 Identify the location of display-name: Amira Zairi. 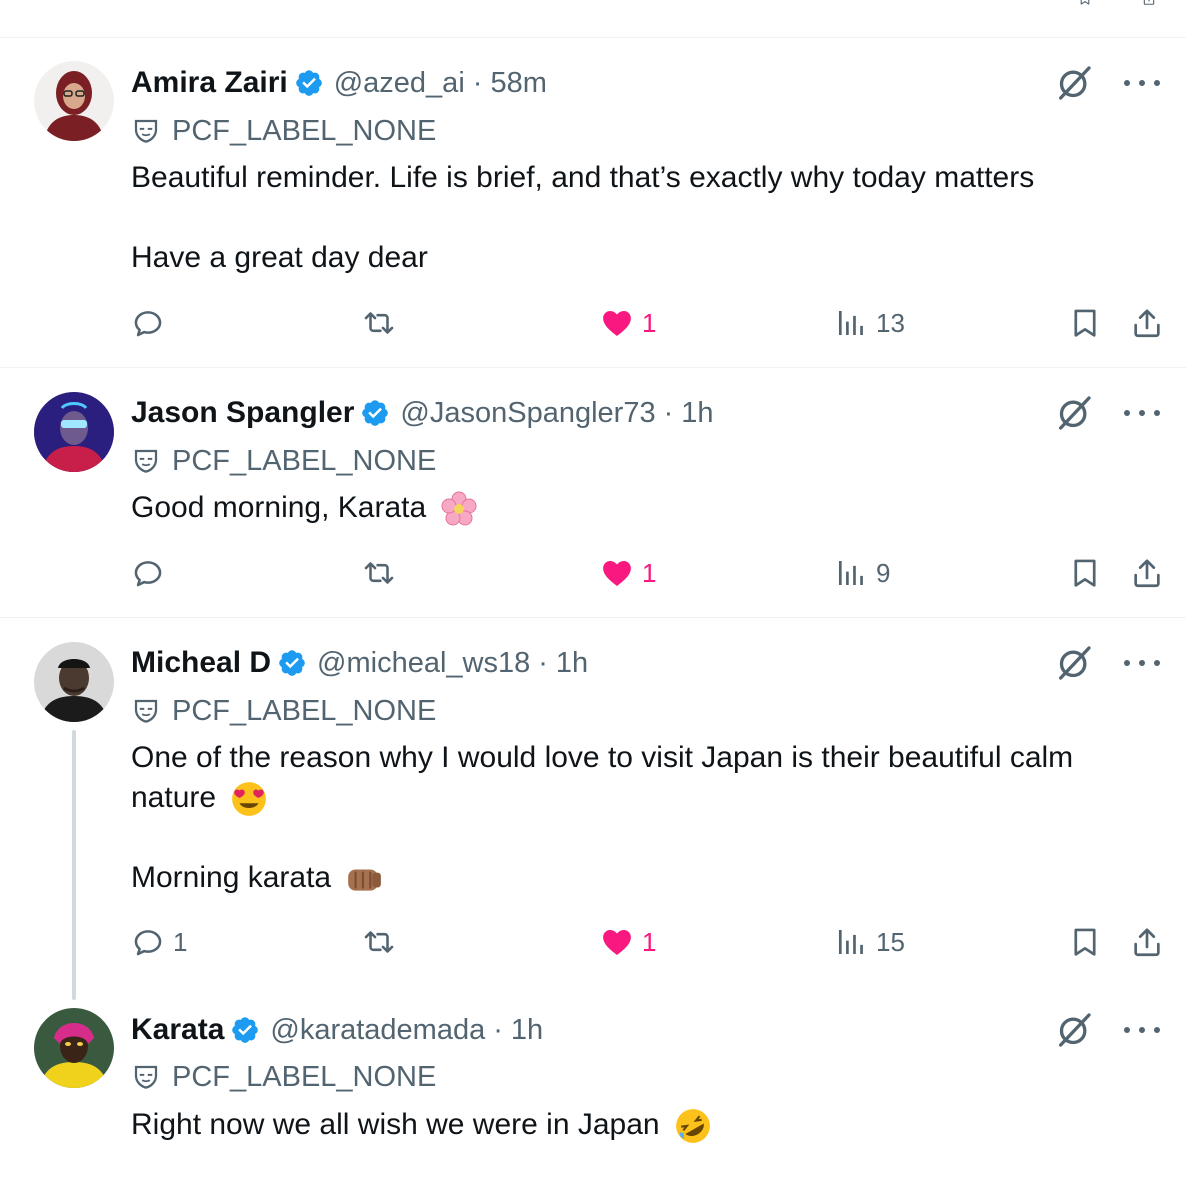
(209, 83).